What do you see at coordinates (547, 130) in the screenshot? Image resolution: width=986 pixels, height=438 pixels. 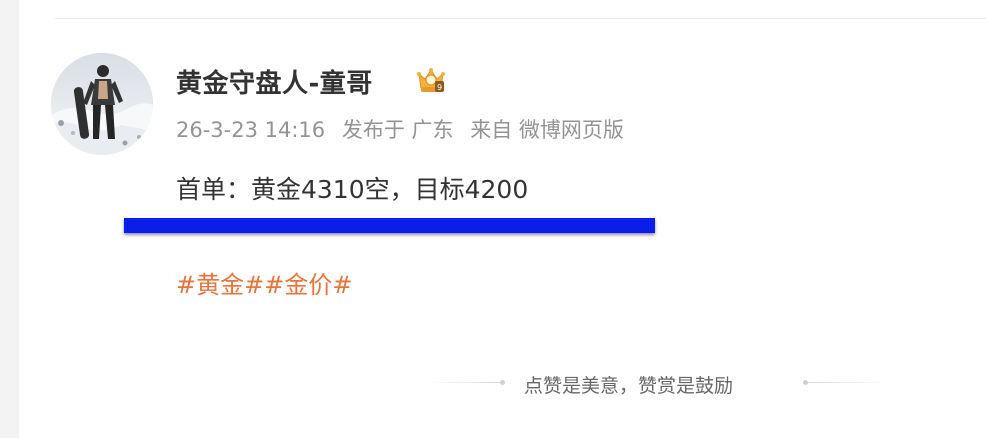 I see `post-source: 来自 微博网页版` at bounding box center [547, 130].